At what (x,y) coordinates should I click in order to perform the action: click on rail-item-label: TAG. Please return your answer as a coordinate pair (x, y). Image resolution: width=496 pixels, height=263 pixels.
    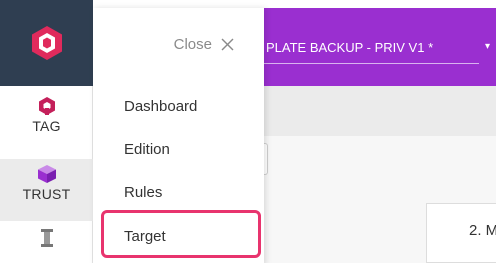
    Looking at the image, I should click on (46, 126).